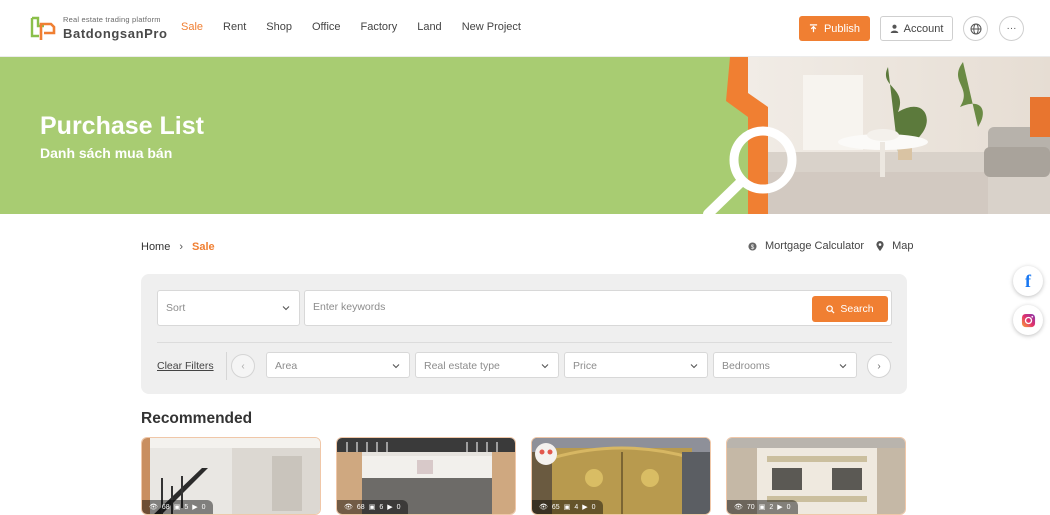  What do you see at coordinates (115, 33) in the screenshot?
I see `logo-name: BatdongsanPro` at bounding box center [115, 33].